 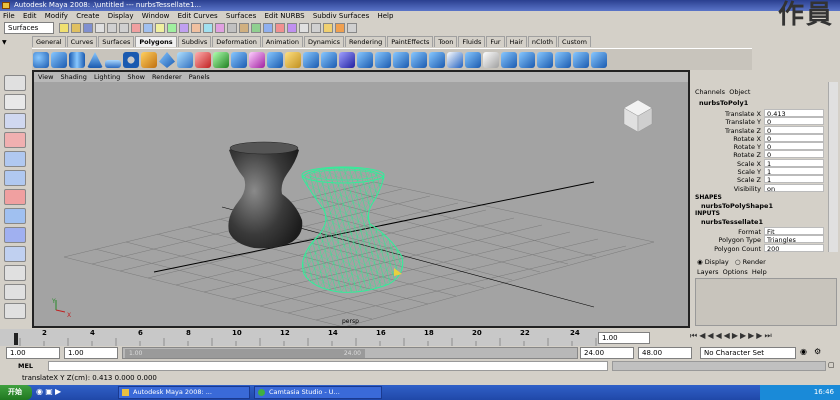 I want to click on render-radio-icon: ○, so click(x=738, y=262).